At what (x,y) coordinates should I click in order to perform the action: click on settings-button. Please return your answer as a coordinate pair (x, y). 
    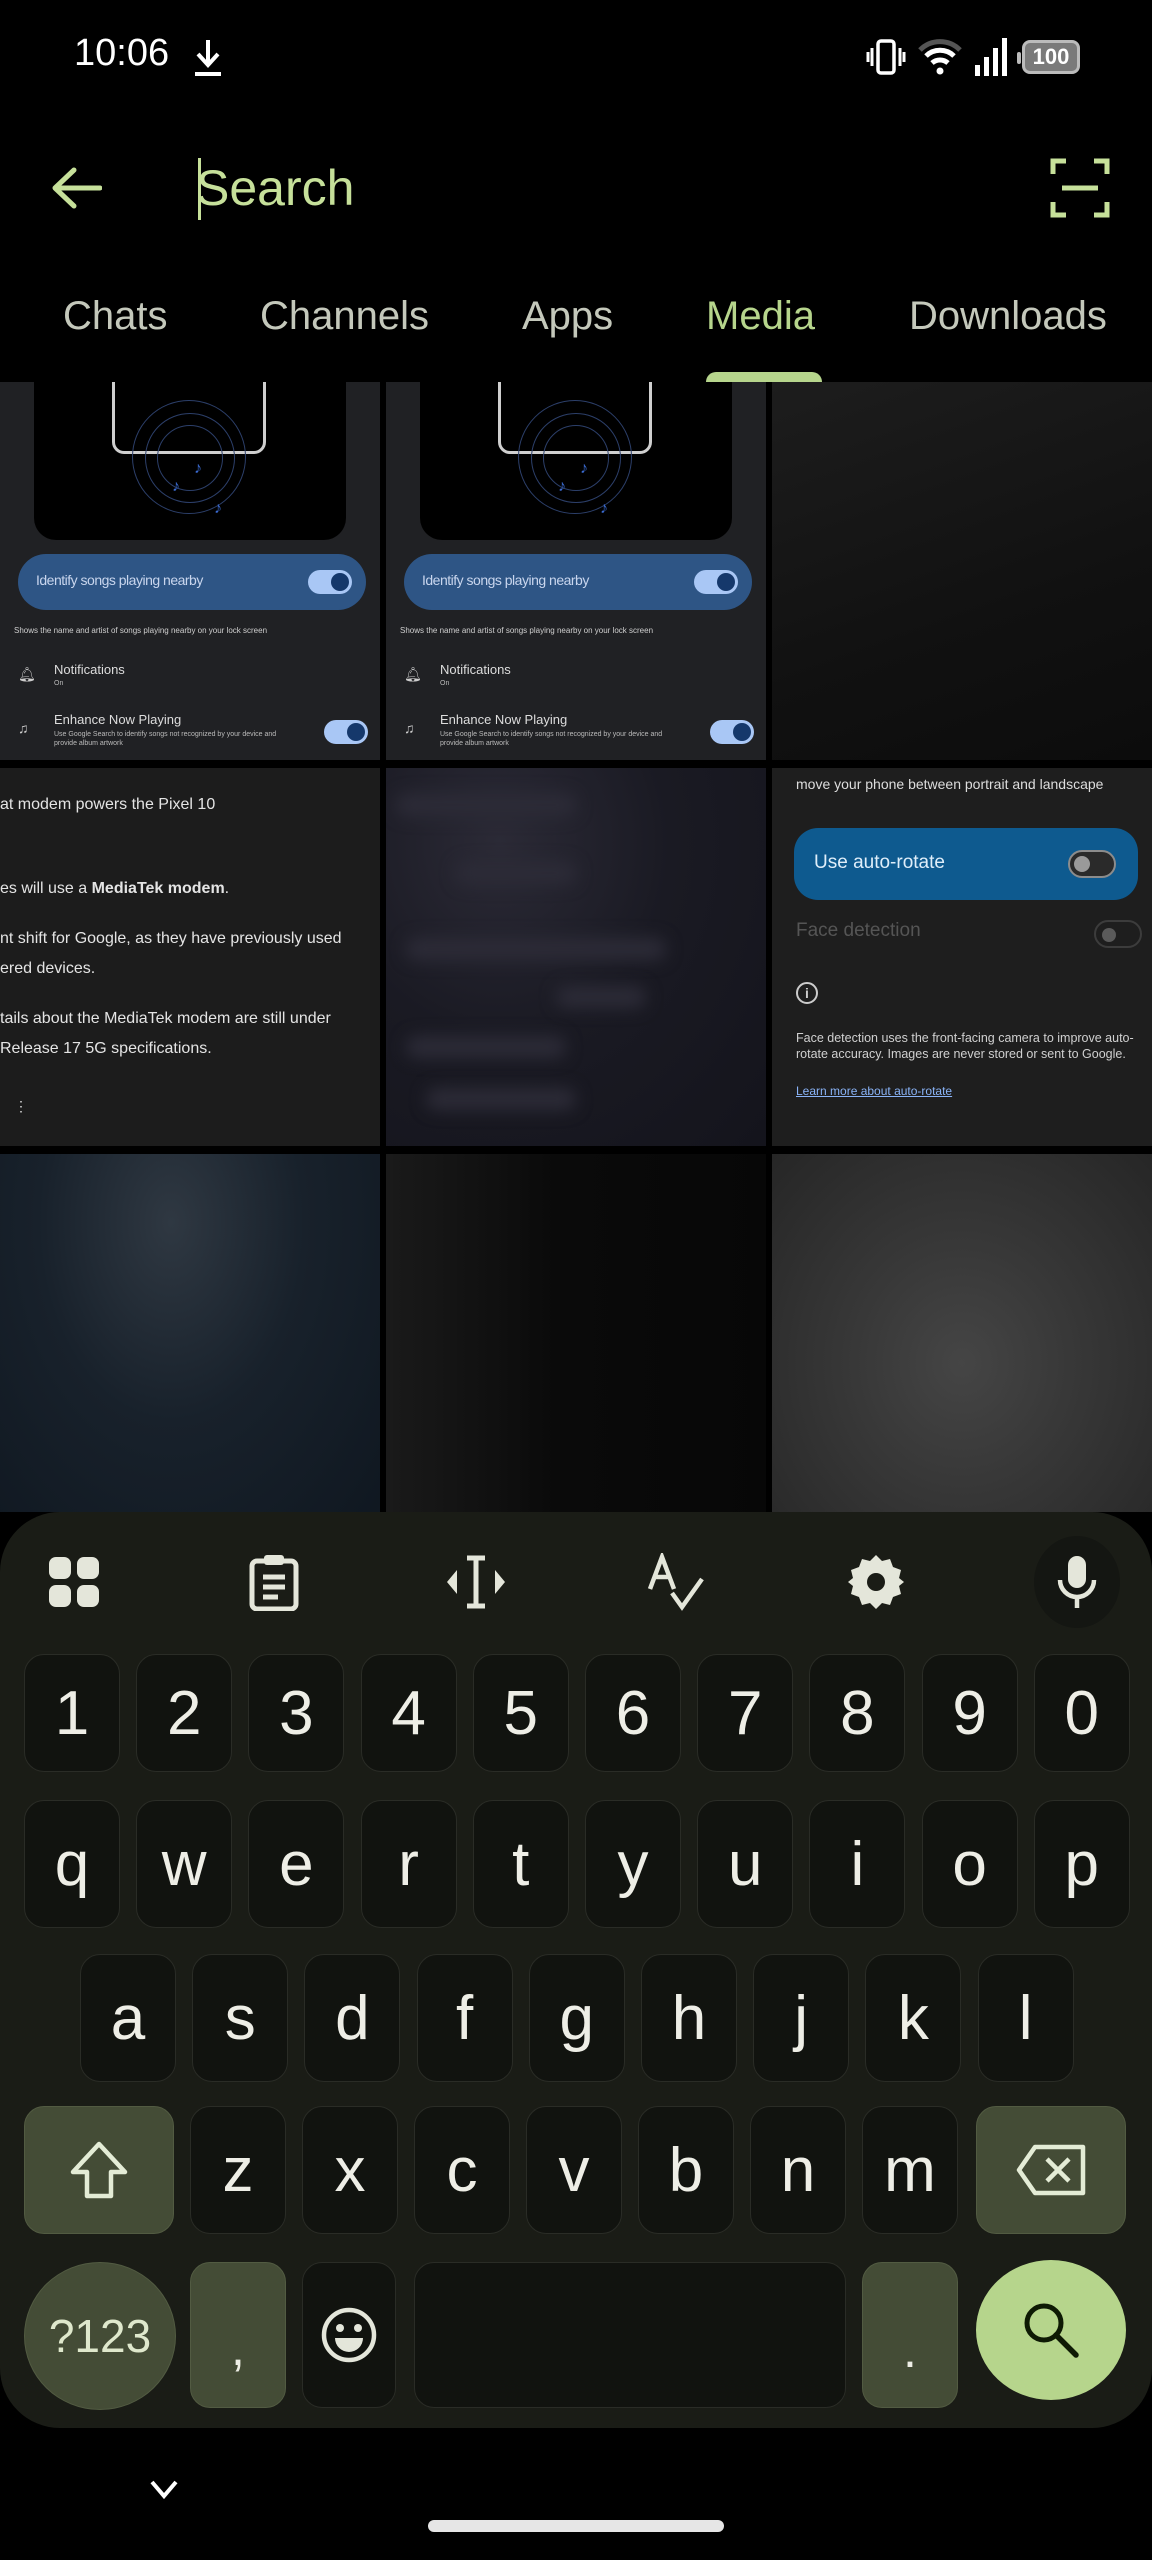
    Looking at the image, I should click on (876, 1582).